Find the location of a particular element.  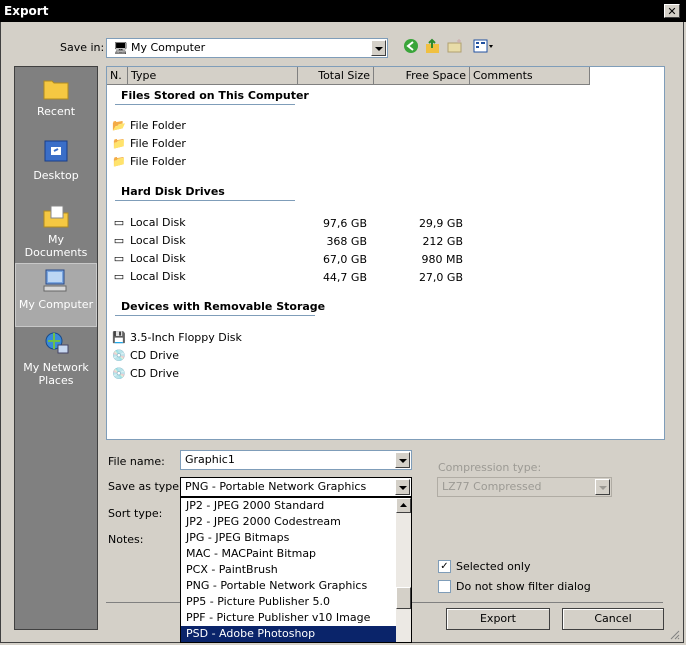

disk-total-size: 67,0 GB is located at coordinates (344, 259).